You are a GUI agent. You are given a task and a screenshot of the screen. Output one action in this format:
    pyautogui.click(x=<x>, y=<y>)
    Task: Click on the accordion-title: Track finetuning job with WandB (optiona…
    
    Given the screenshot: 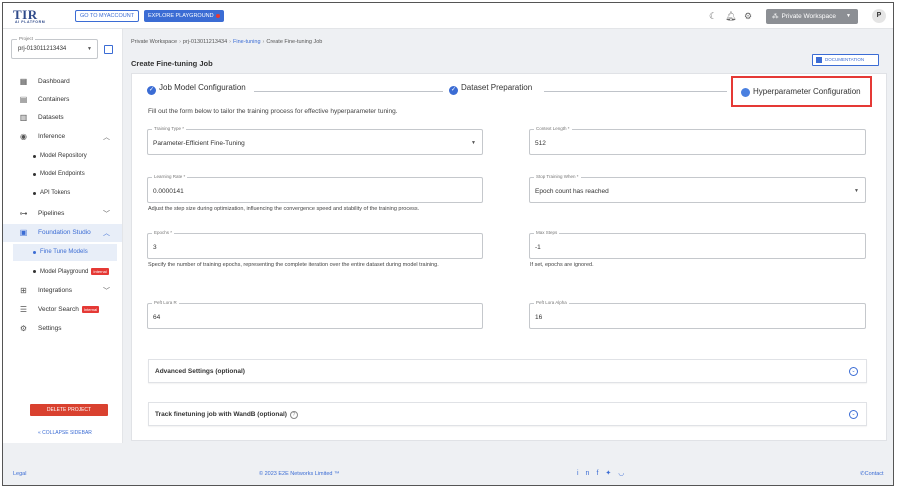 What is the action you would take?
    pyautogui.click(x=226, y=415)
    